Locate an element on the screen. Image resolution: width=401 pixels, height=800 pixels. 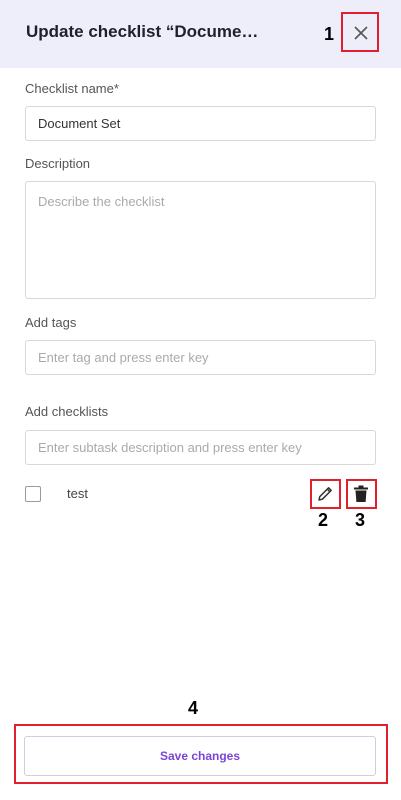
tags-input: Enter tag and press enter key is located at coordinates (200, 357).